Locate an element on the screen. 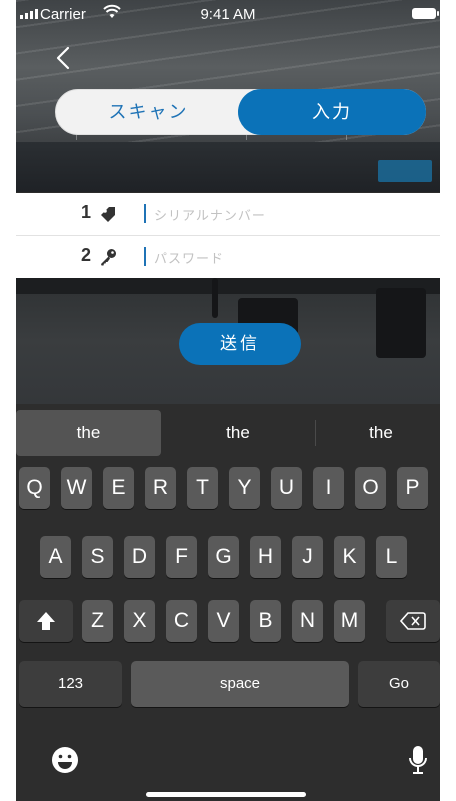  key-u: U is located at coordinates (286, 488).